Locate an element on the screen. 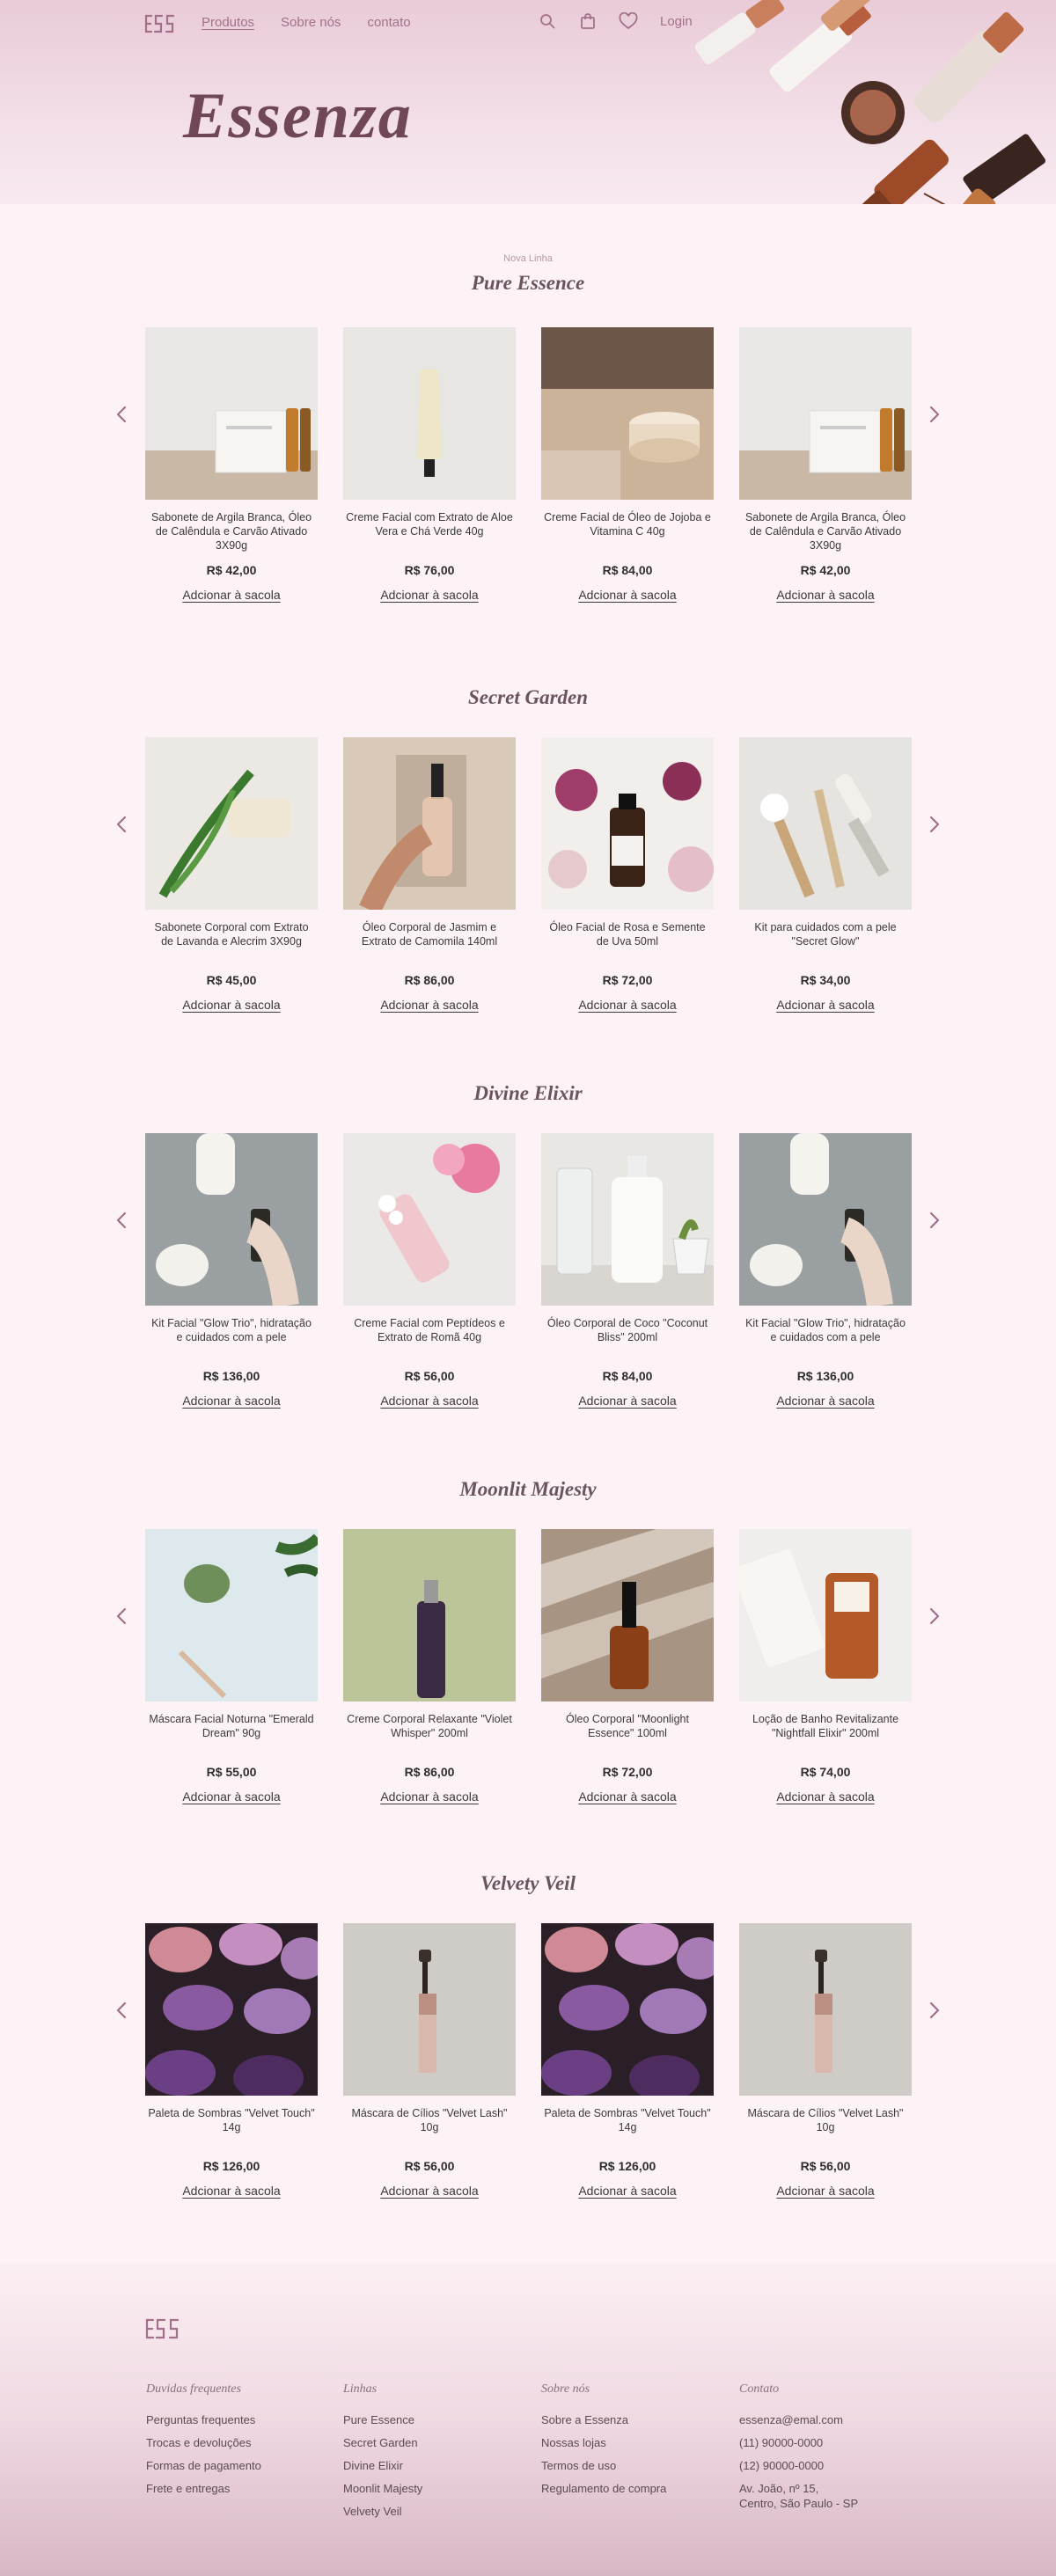 This screenshot has height=2576, width=1056. product-price: R$ 42,00 is located at coordinates (825, 570).